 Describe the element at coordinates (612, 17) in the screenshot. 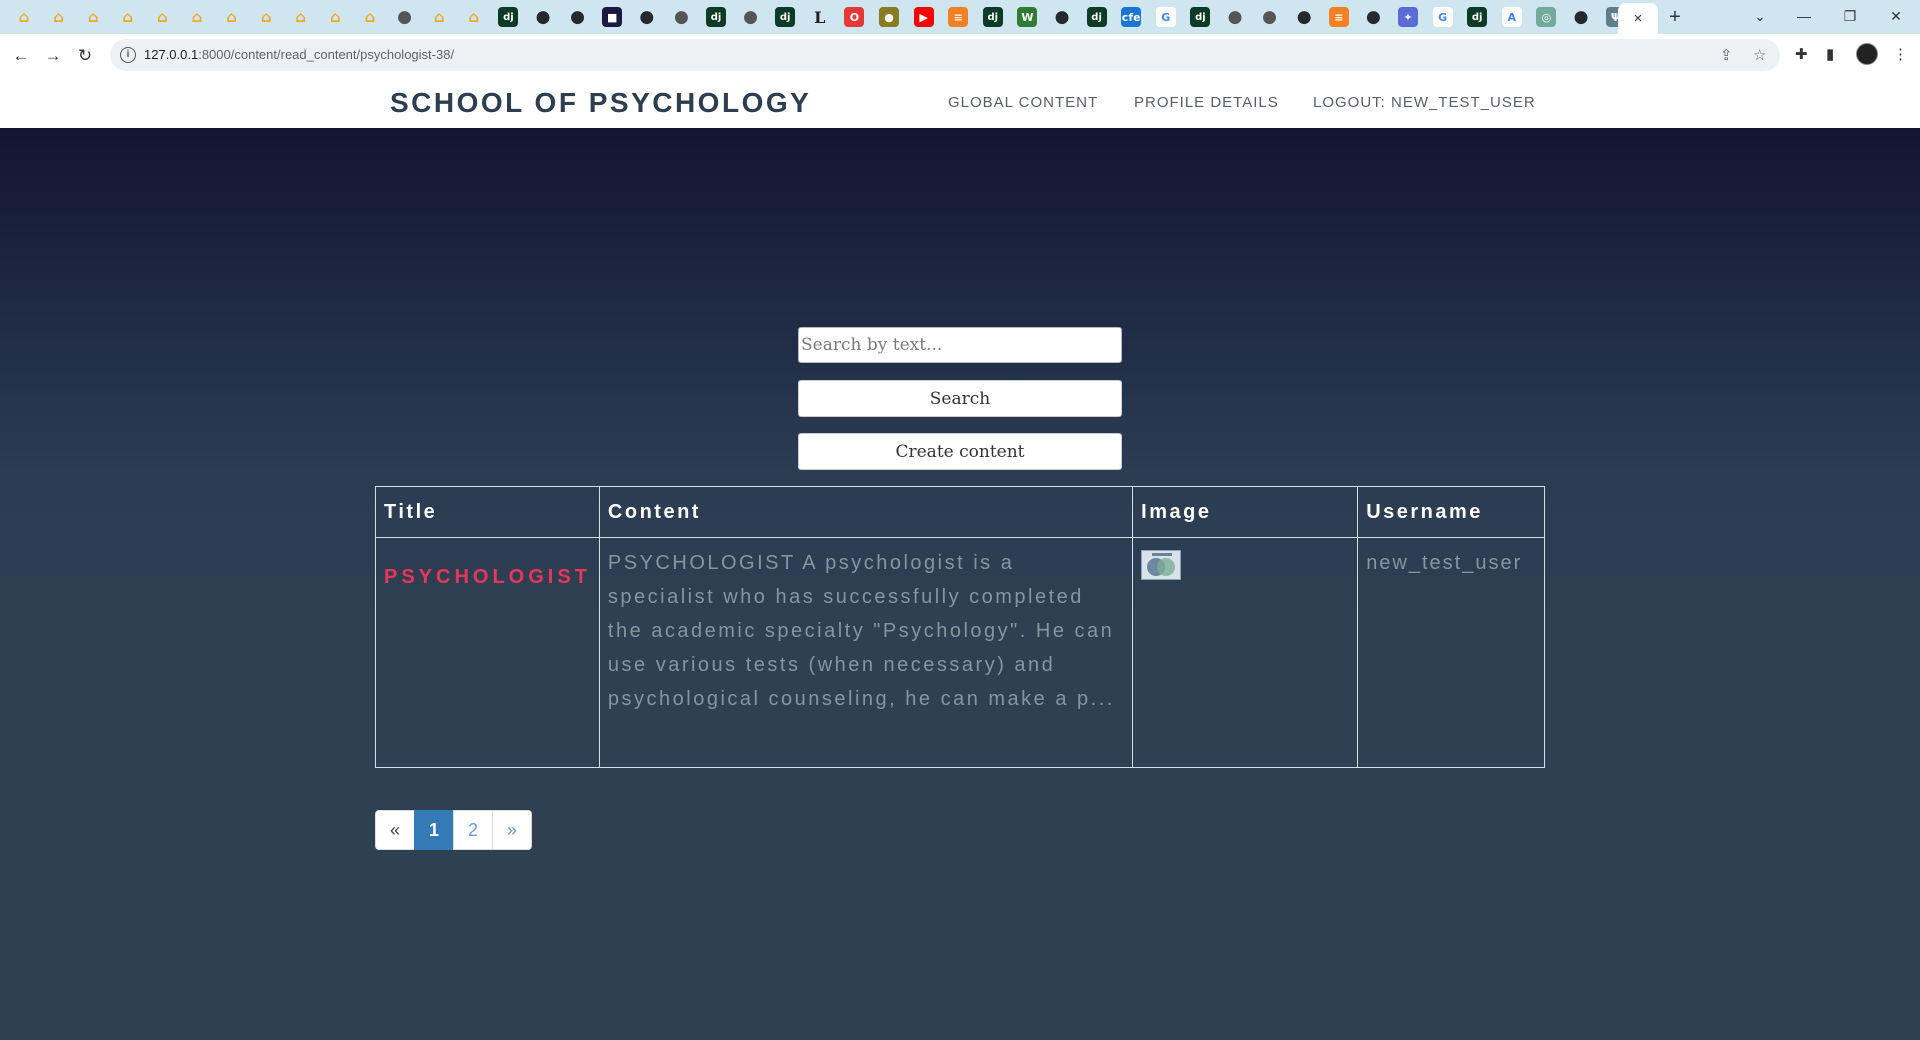

I see `app-icon: ■` at that location.